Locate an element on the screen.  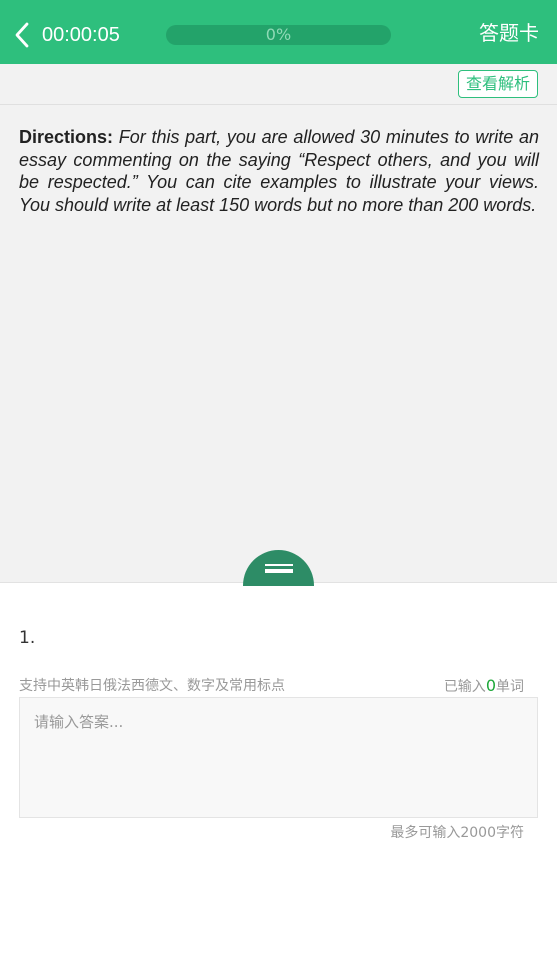
answer-input is located at coordinates (278, 757).